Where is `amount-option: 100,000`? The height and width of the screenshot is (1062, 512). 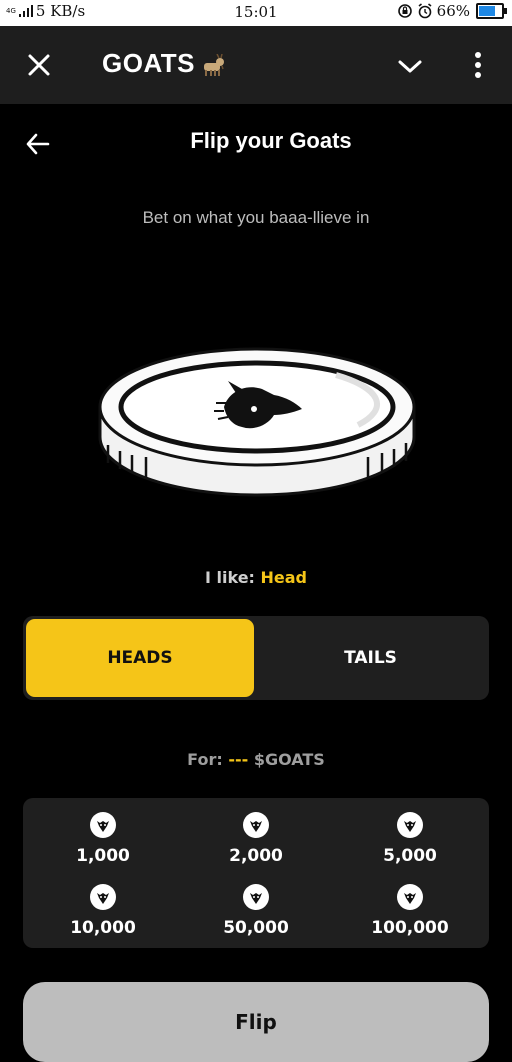 amount-option: 100,000 is located at coordinates (410, 909).